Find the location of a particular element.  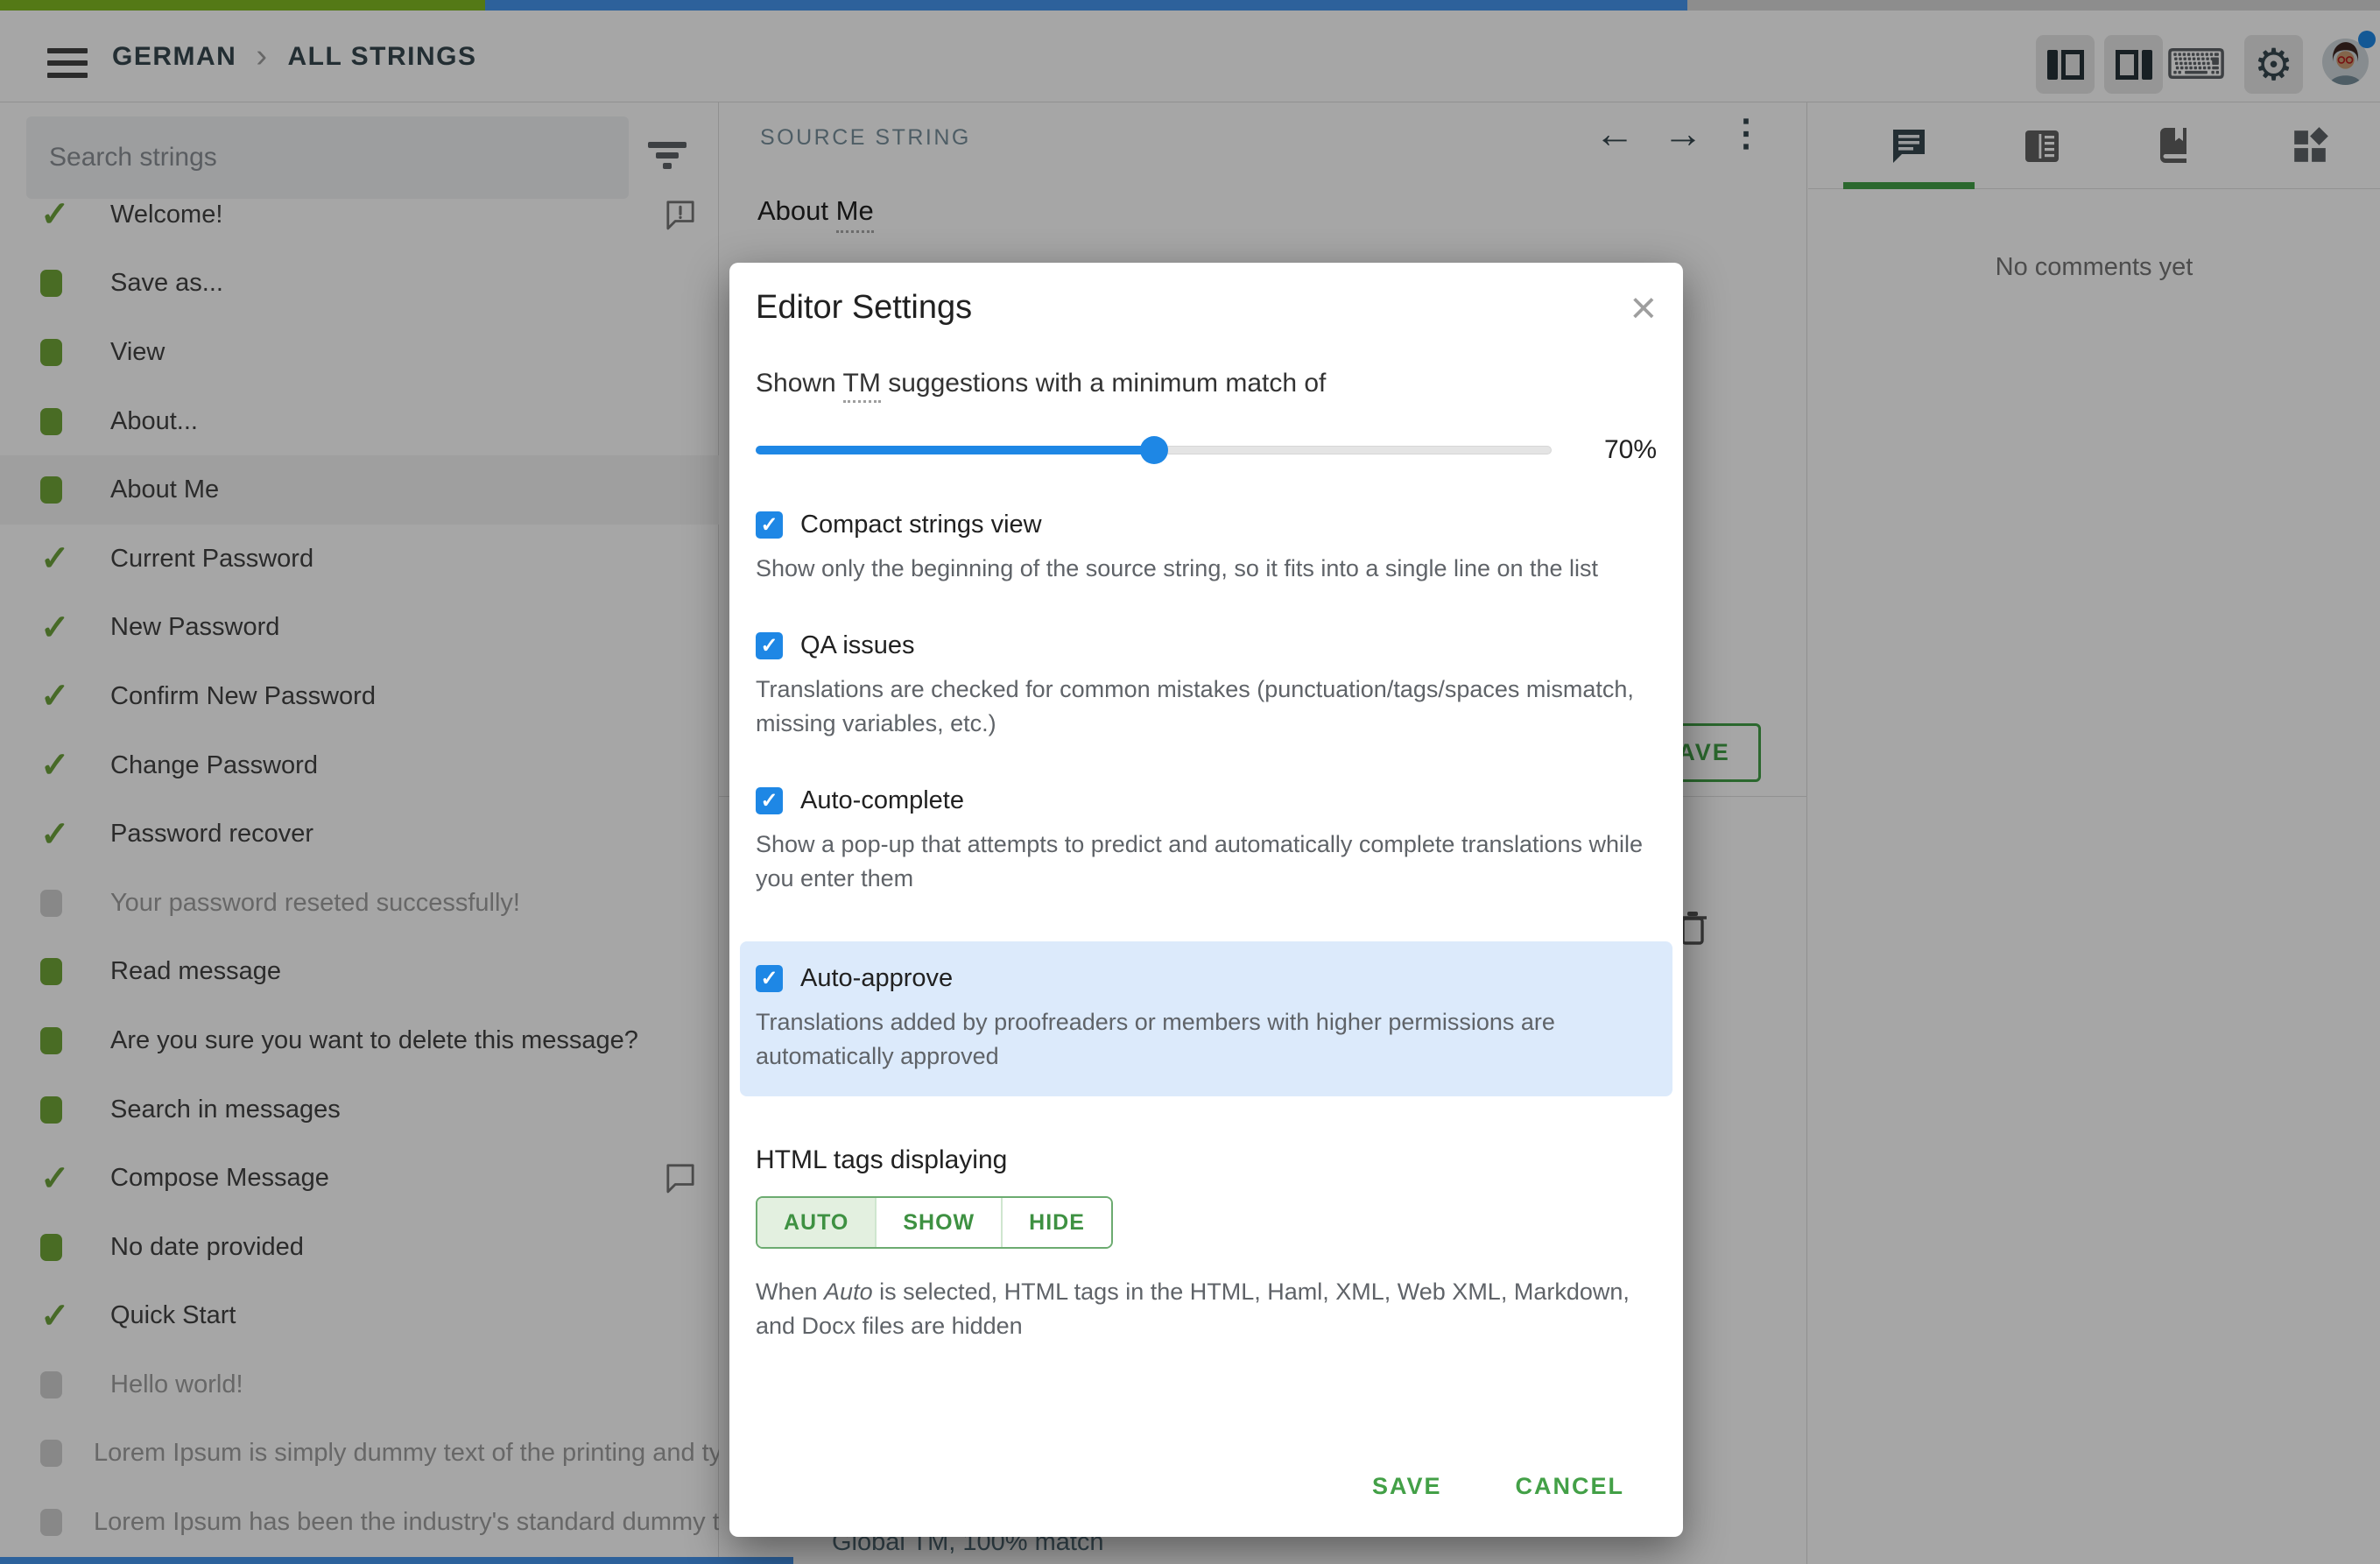

tm-match-slider is located at coordinates (1154, 450).